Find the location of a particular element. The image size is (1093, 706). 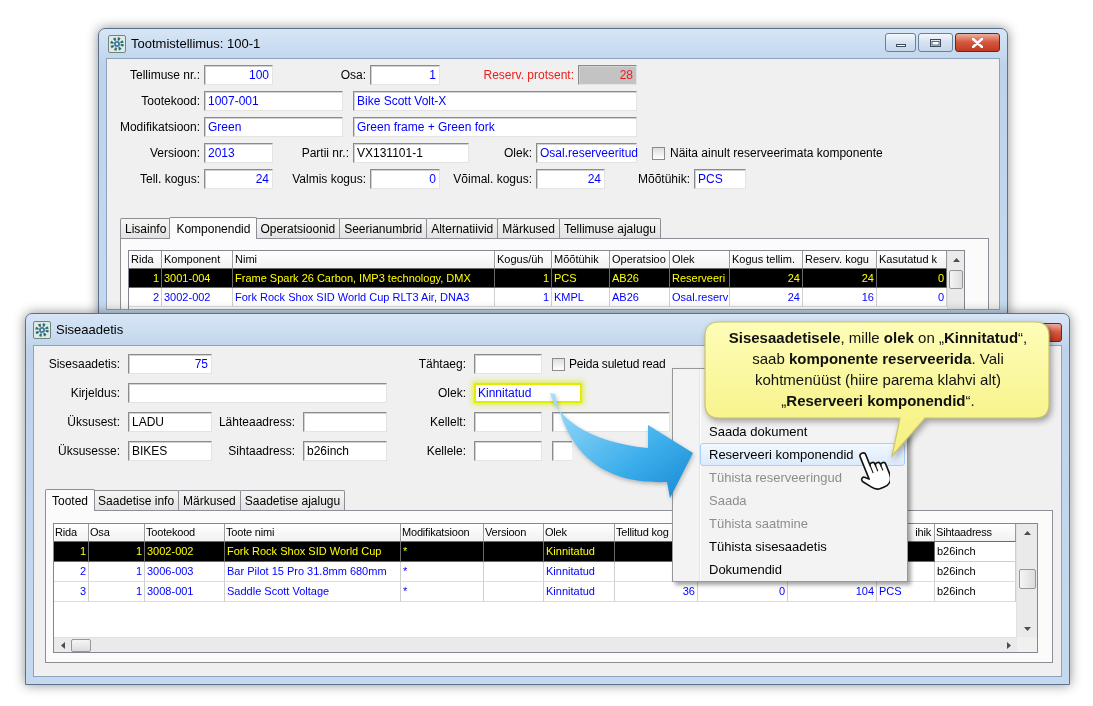

table-cell: b26inch is located at coordinates (975, 552).